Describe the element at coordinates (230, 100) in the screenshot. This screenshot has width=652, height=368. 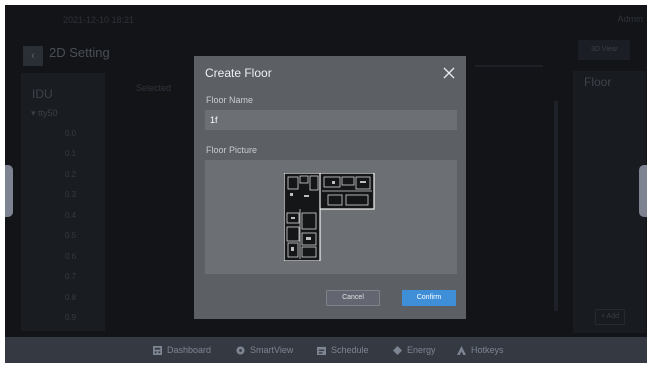
I see `floor-name-label: Floor Name` at that location.